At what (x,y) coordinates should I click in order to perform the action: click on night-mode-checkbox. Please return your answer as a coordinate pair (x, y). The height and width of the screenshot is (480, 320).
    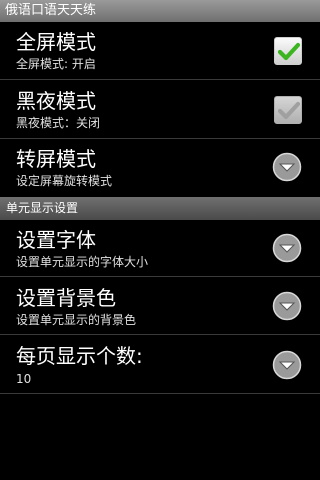
    Looking at the image, I should click on (288, 110).